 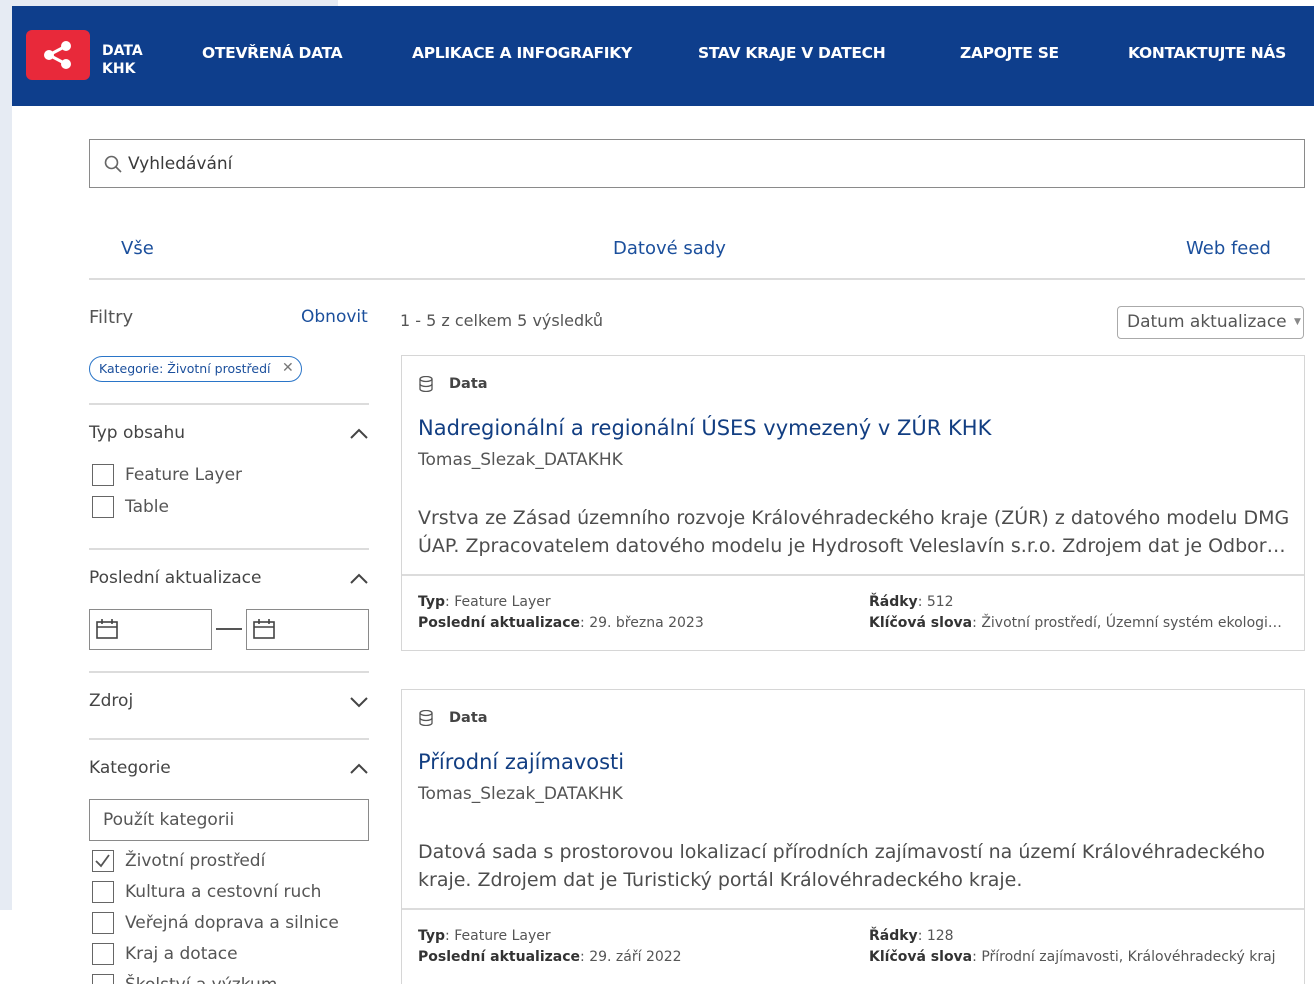 What do you see at coordinates (307, 629) in the screenshot?
I see `date-to-input` at bounding box center [307, 629].